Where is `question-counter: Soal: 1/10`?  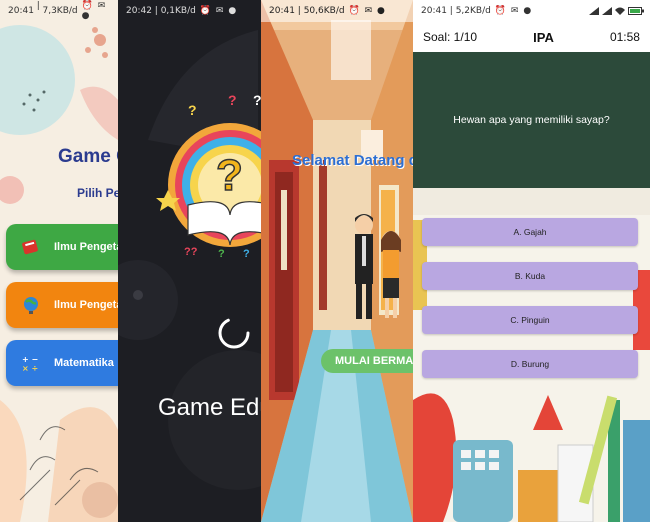 question-counter: Soal: 1/10 is located at coordinates (450, 37).